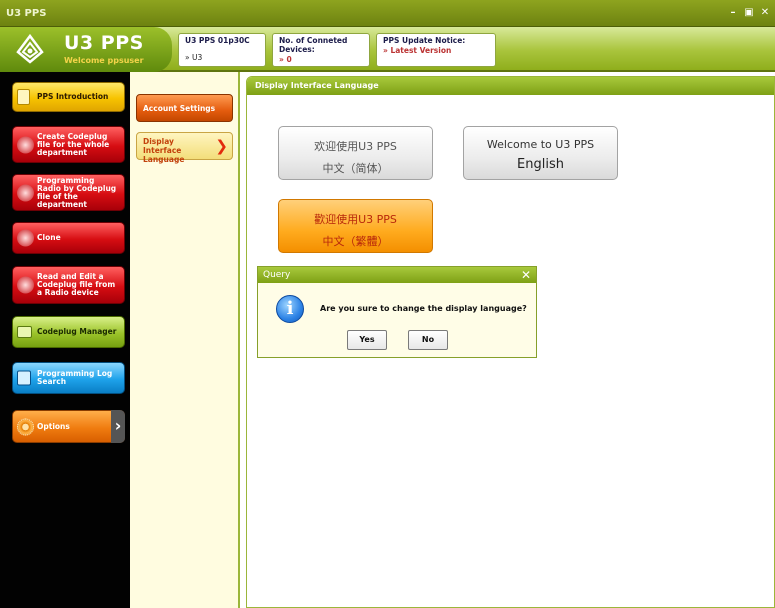 The image size is (775, 608). I want to click on devices-value: » 0, so click(285, 59).